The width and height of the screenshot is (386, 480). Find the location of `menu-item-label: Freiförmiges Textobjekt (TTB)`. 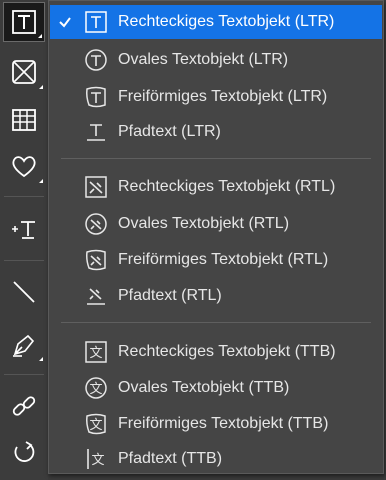

menu-item-label: Freiförmiges Textobjekt (TTB) is located at coordinates (223, 423).